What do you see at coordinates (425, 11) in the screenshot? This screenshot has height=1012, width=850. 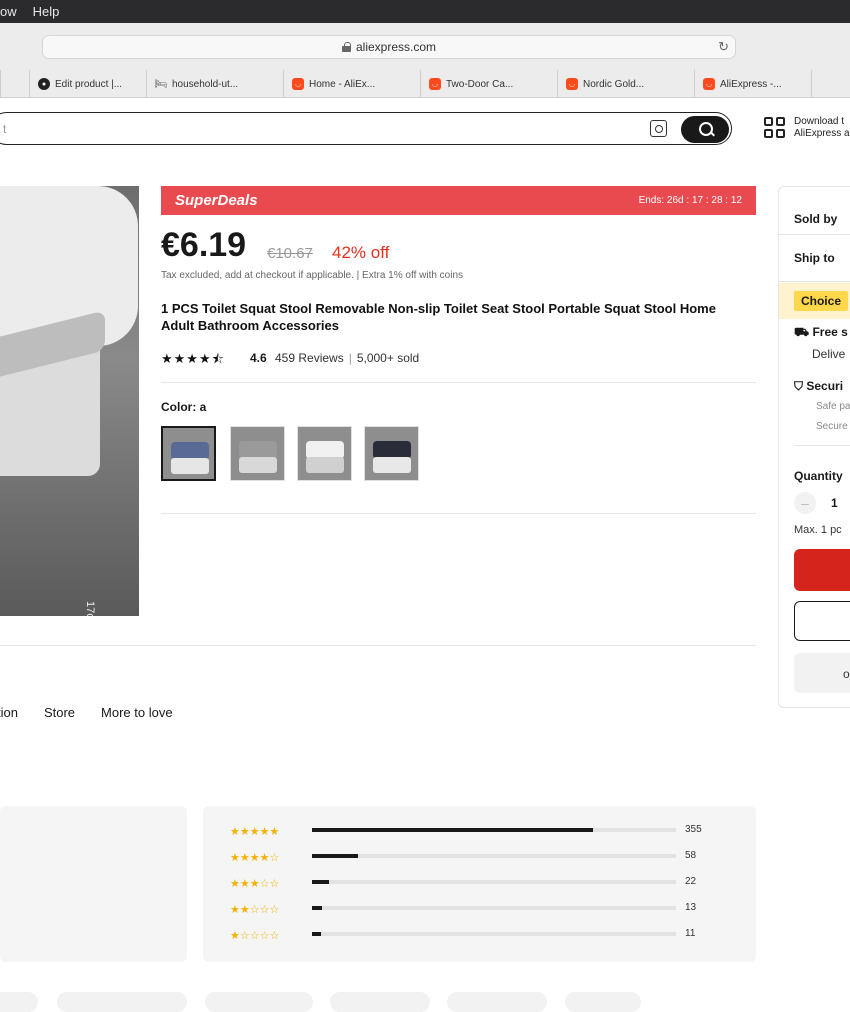 I see `mac-menubar: ow Help` at bounding box center [425, 11].